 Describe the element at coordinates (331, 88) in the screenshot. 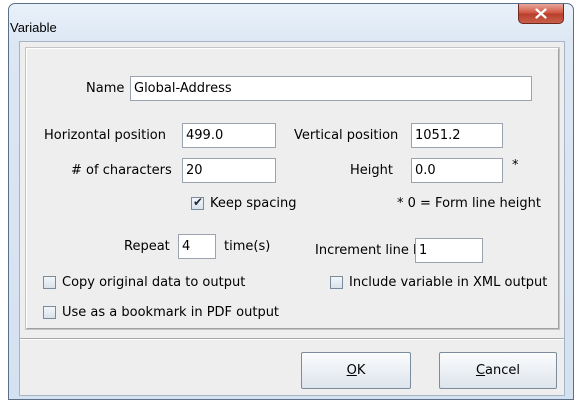

I see `name-input: Global-Address` at that location.